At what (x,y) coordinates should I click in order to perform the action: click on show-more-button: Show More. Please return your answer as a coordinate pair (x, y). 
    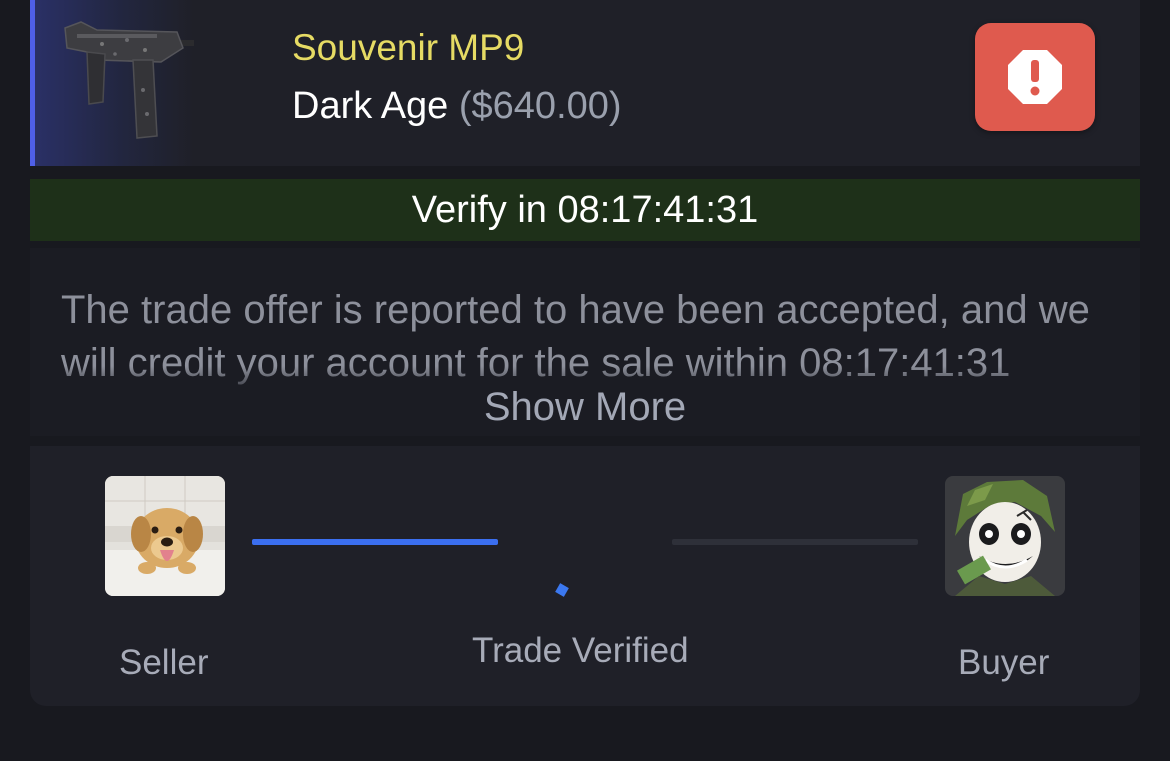
    Looking at the image, I should click on (585, 407).